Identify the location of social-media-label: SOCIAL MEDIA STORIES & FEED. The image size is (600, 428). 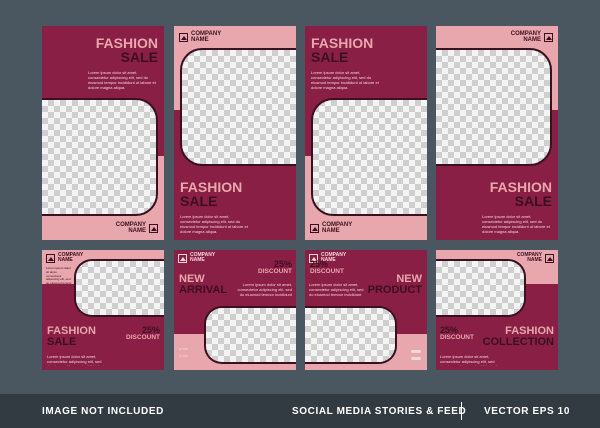
(379, 411).